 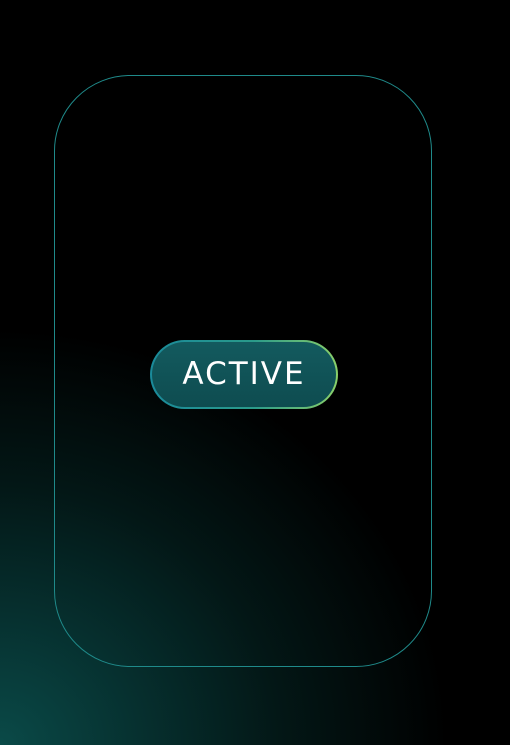 I want to click on active-status-button: ACTIVE, so click(x=244, y=374).